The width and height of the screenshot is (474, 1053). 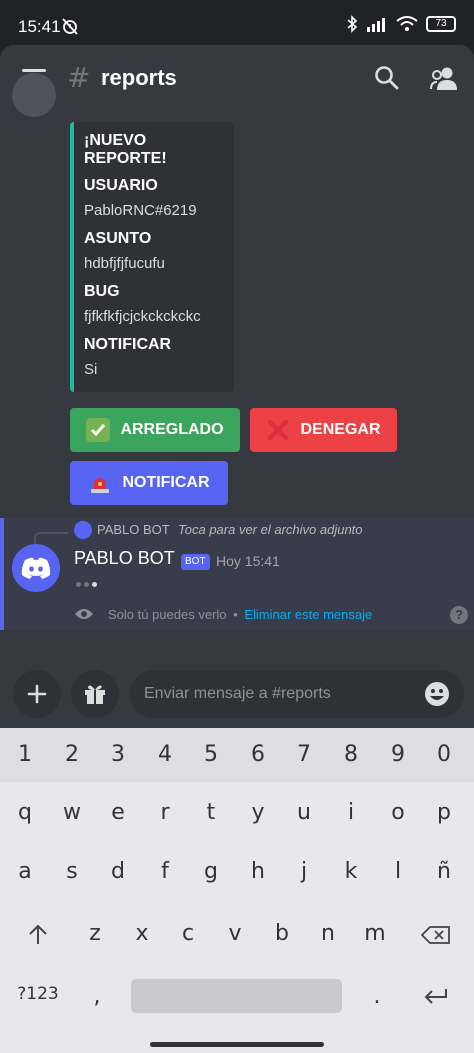 What do you see at coordinates (248, 561) in the screenshot?
I see `message-timestamp: Hoy 15:41` at bounding box center [248, 561].